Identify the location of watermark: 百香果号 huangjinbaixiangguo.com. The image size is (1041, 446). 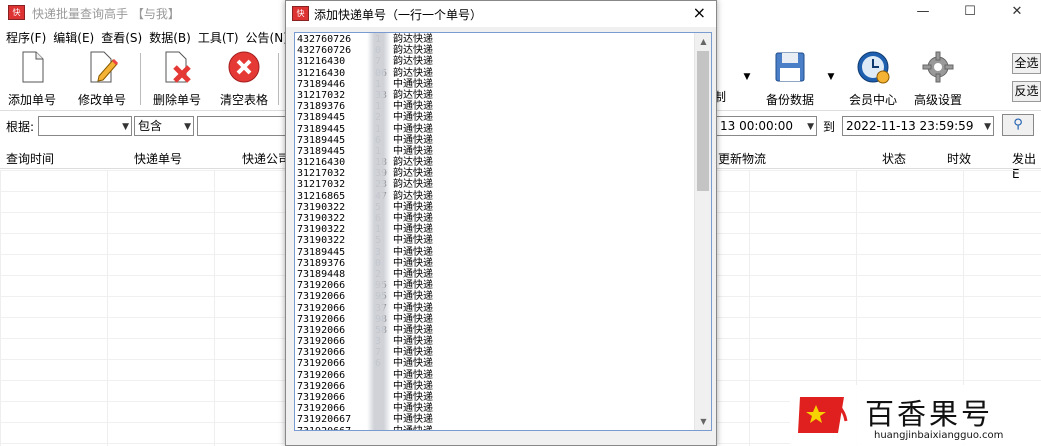
(915, 415).